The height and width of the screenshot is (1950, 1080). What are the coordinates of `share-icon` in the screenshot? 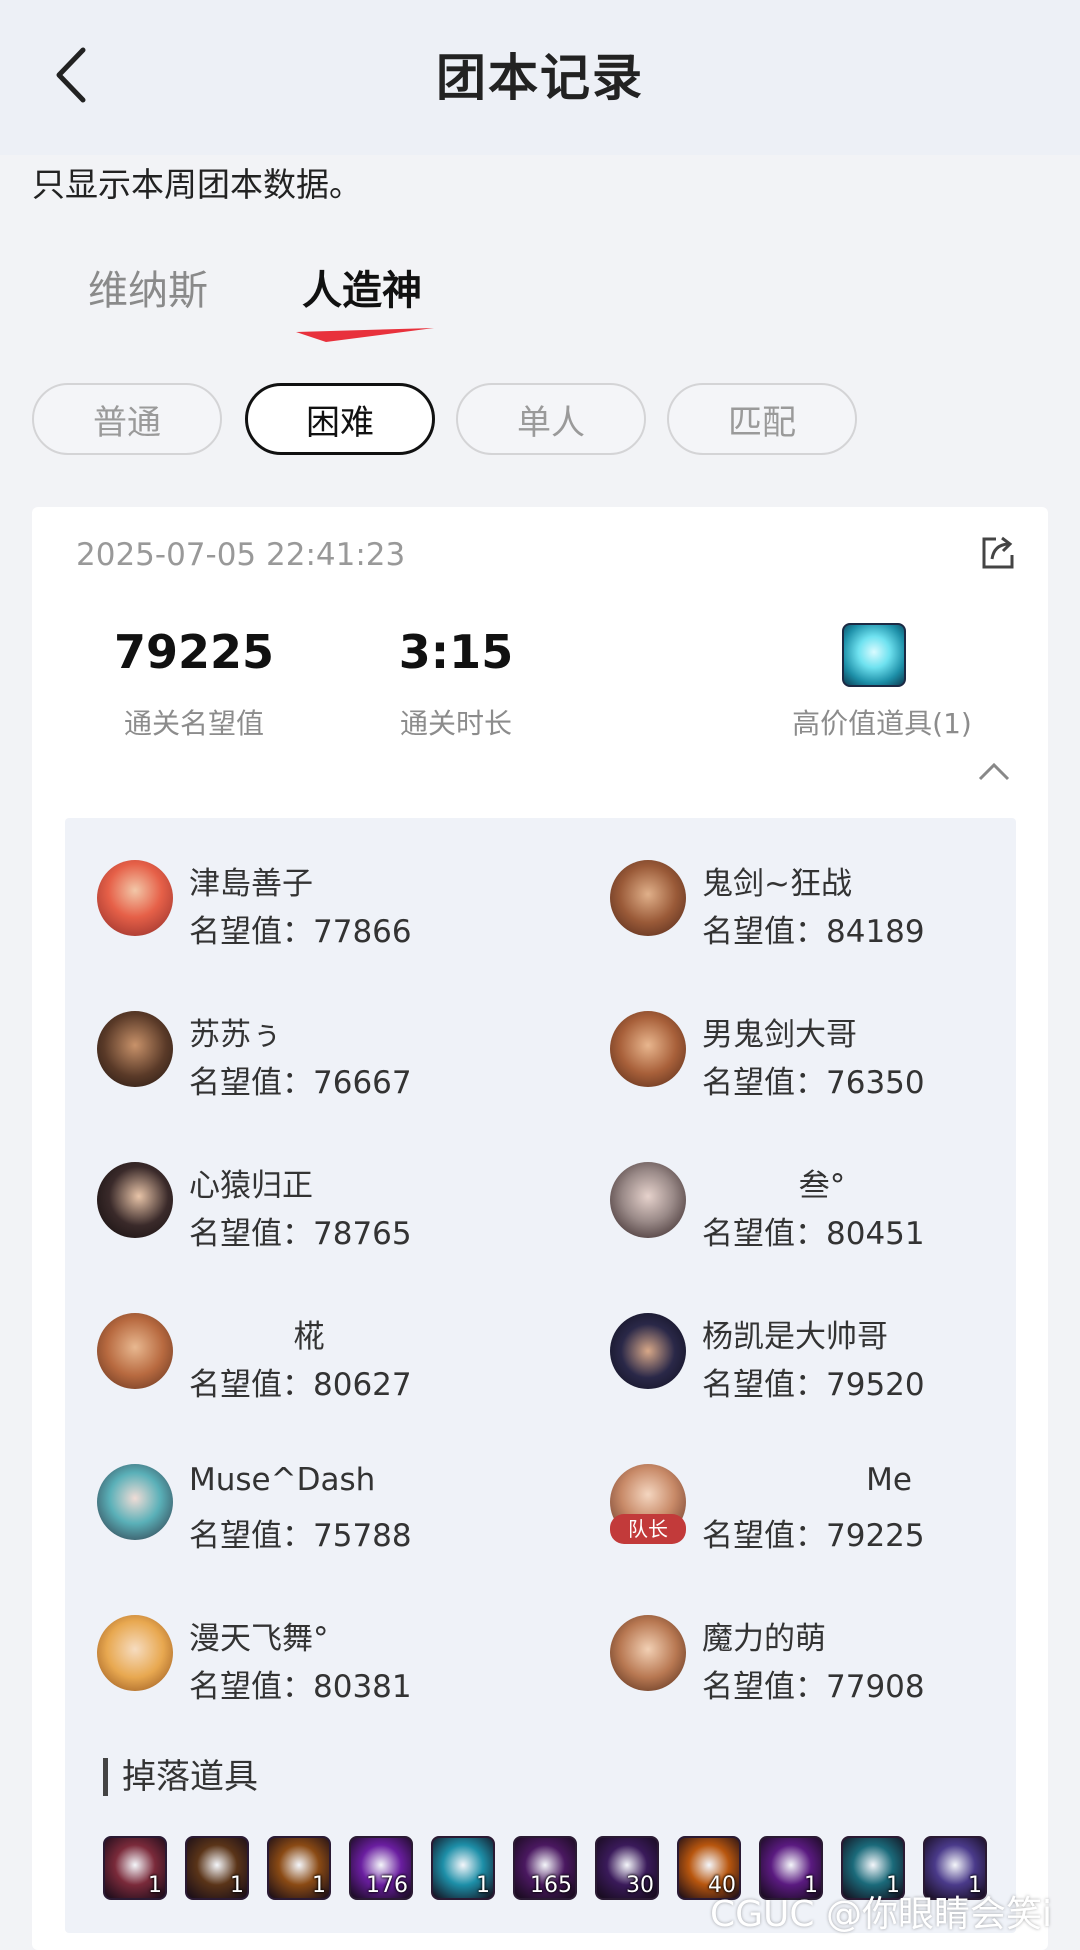 It's located at (998, 553).